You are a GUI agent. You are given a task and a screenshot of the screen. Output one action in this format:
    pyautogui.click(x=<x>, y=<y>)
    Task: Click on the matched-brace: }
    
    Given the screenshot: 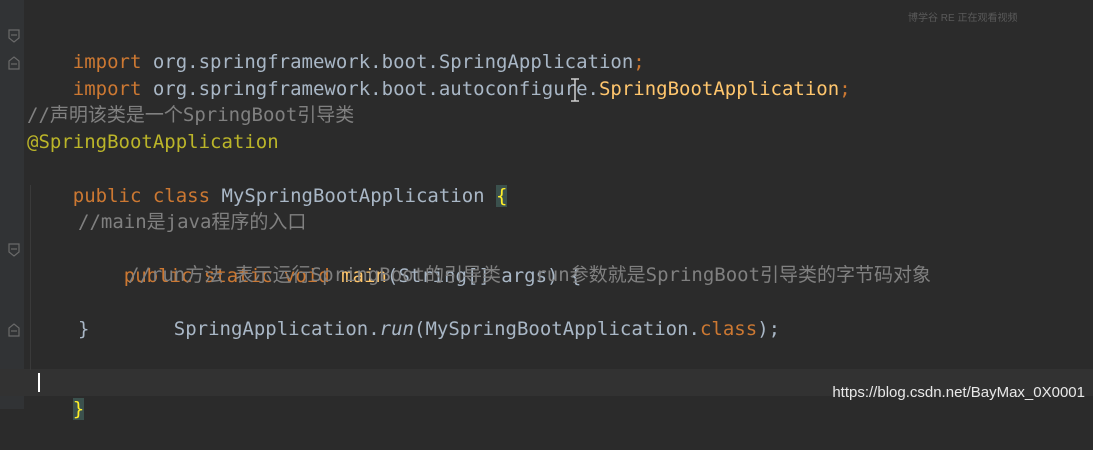 What is the action you would take?
    pyautogui.click(x=78, y=409)
    